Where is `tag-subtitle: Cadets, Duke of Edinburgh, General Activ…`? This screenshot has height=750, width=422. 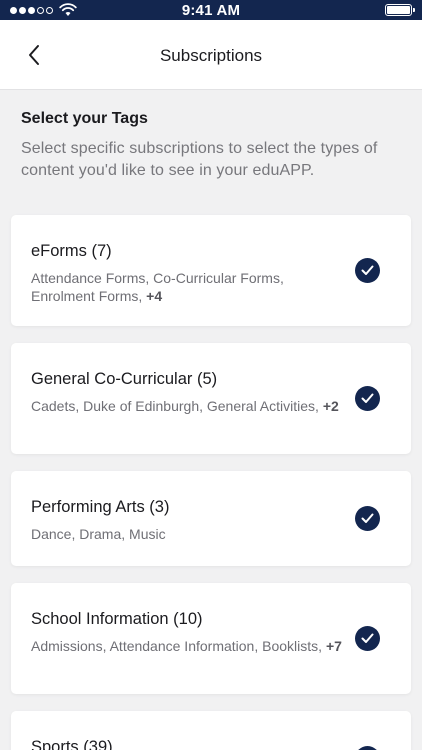 tag-subtitle: Cadets, Duke of Edinburgh, General Activ… is located at coordinates (191, 406).